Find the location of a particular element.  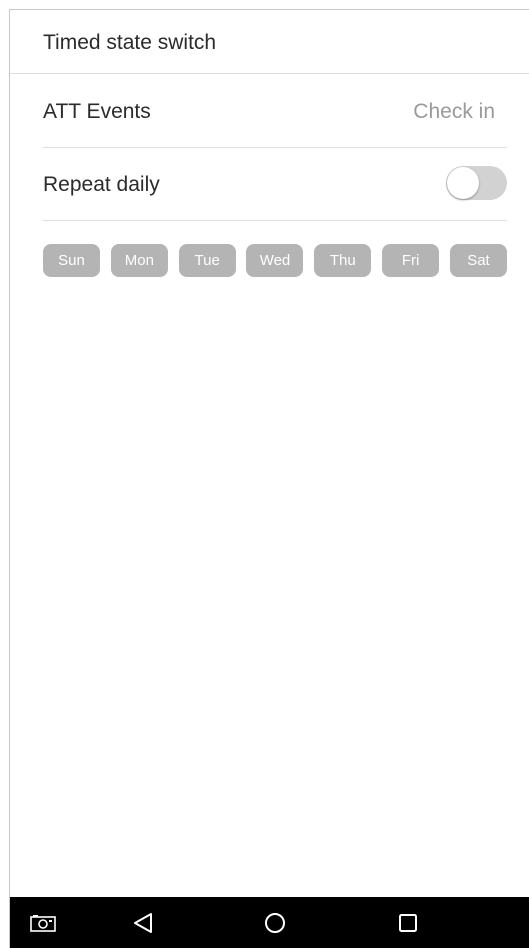

day-chip-thu: Thu is located at coordinates (343, 260).